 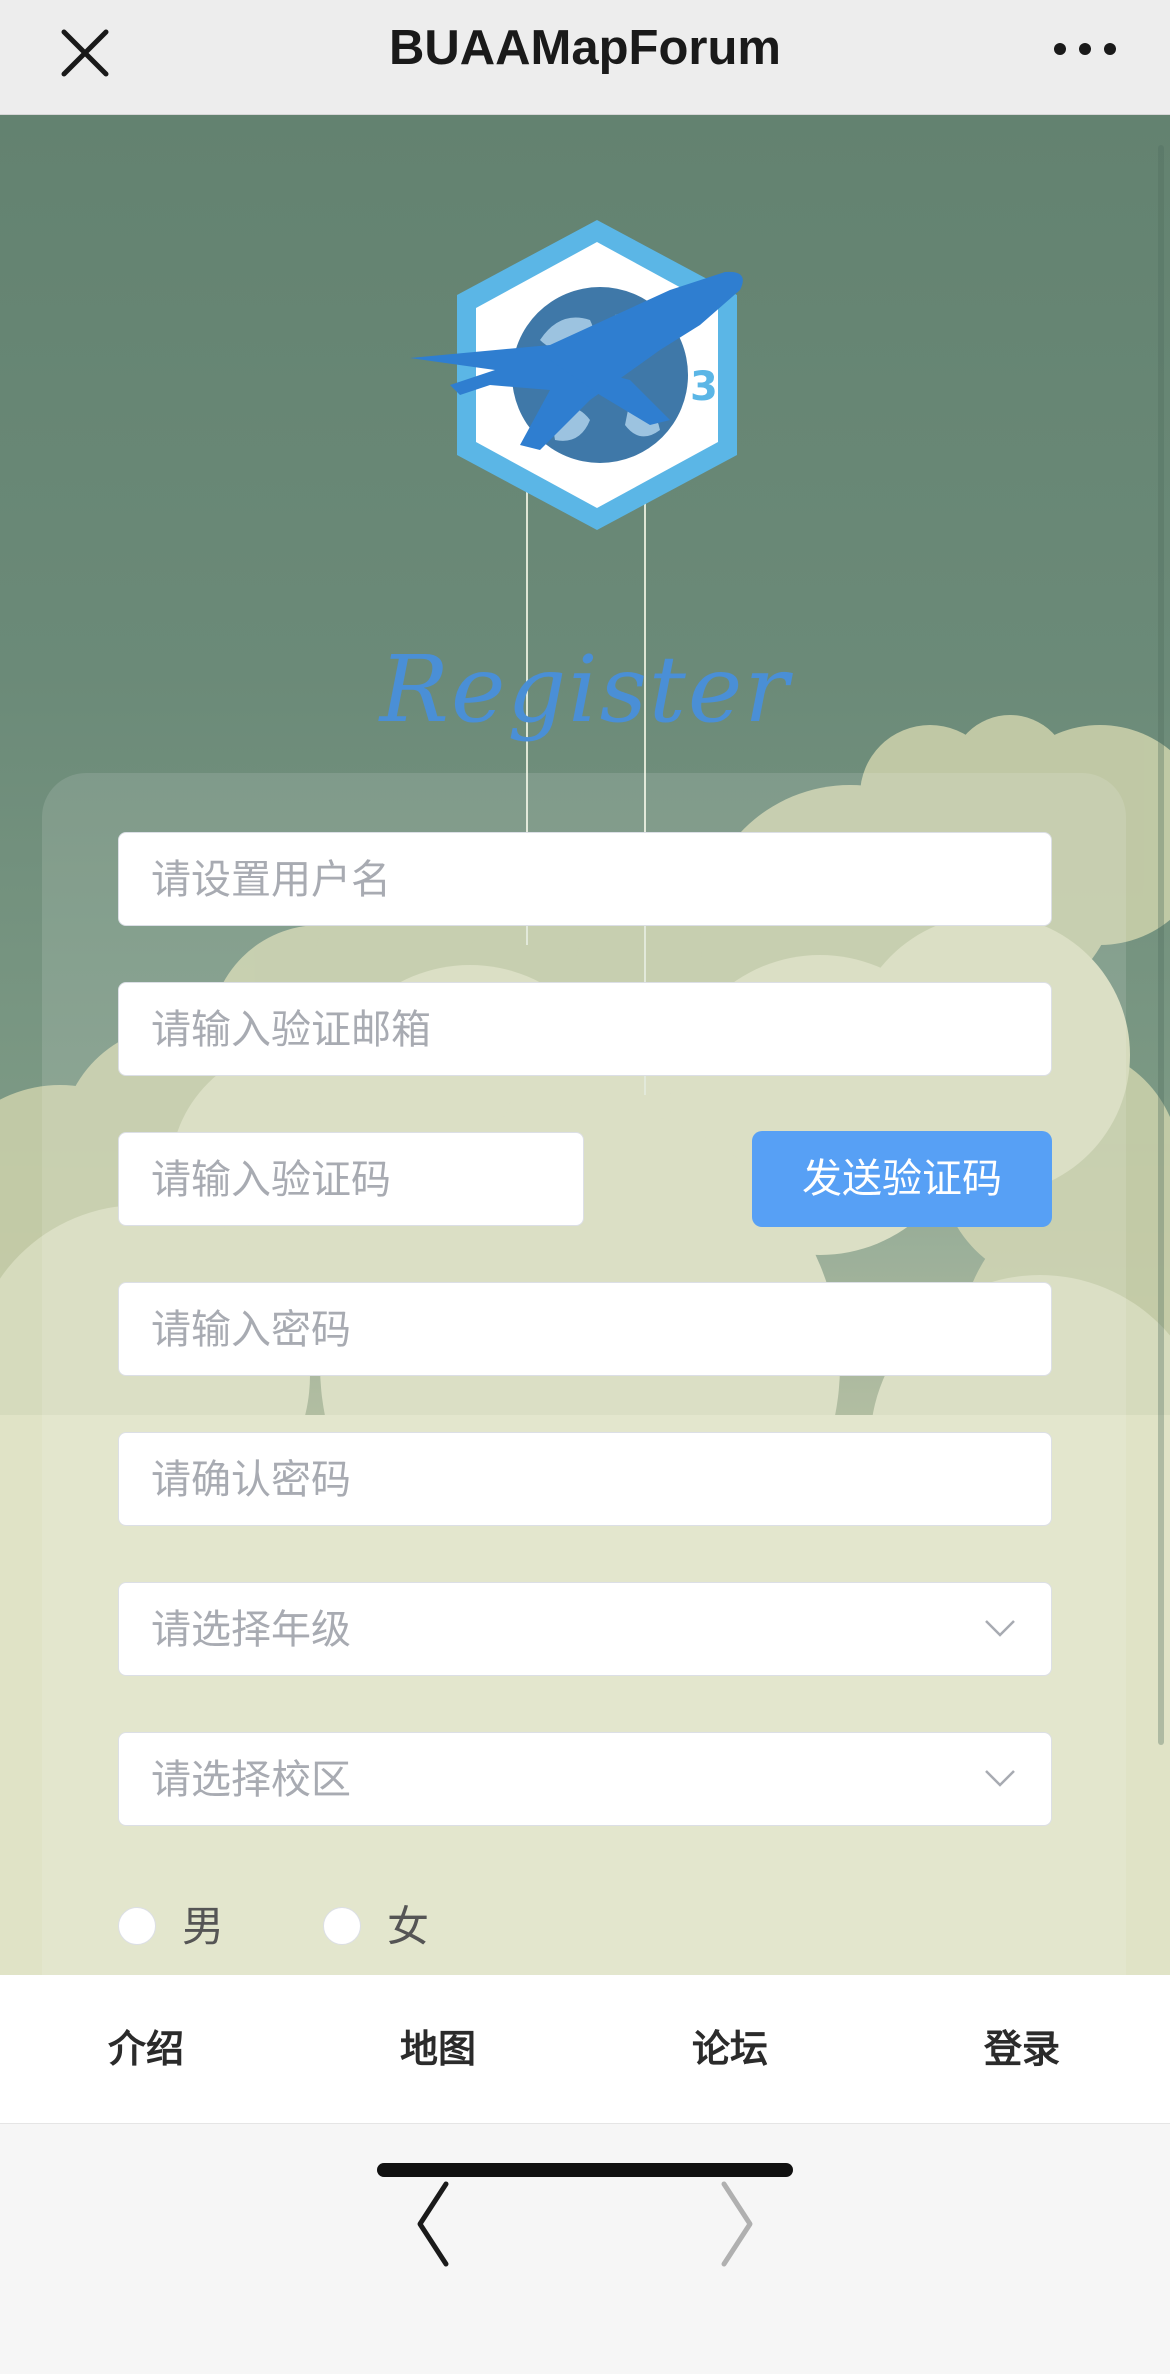 I want to click on gender-female-label: 女, so click(x=408, y=1926).